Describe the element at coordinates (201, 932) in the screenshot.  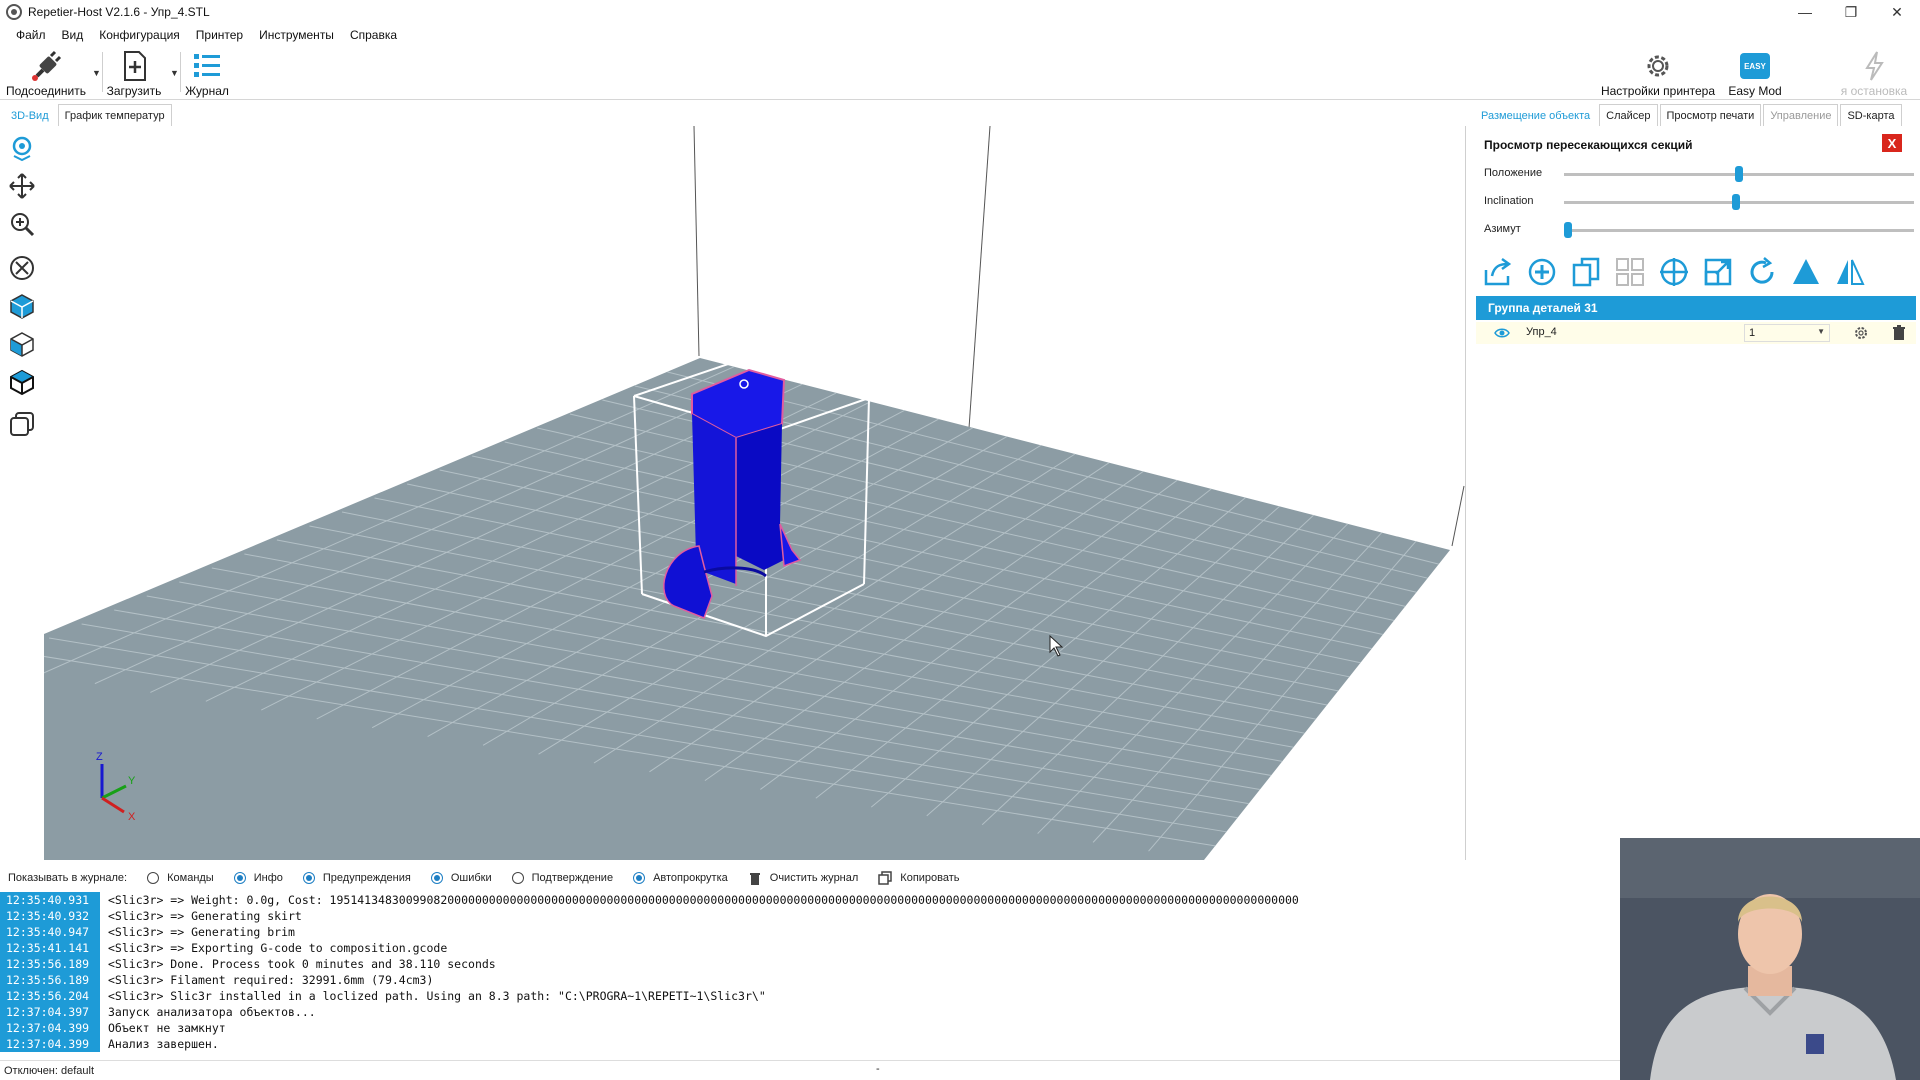
I see `log-message: <Slic3r> => Generating brim` at that location.